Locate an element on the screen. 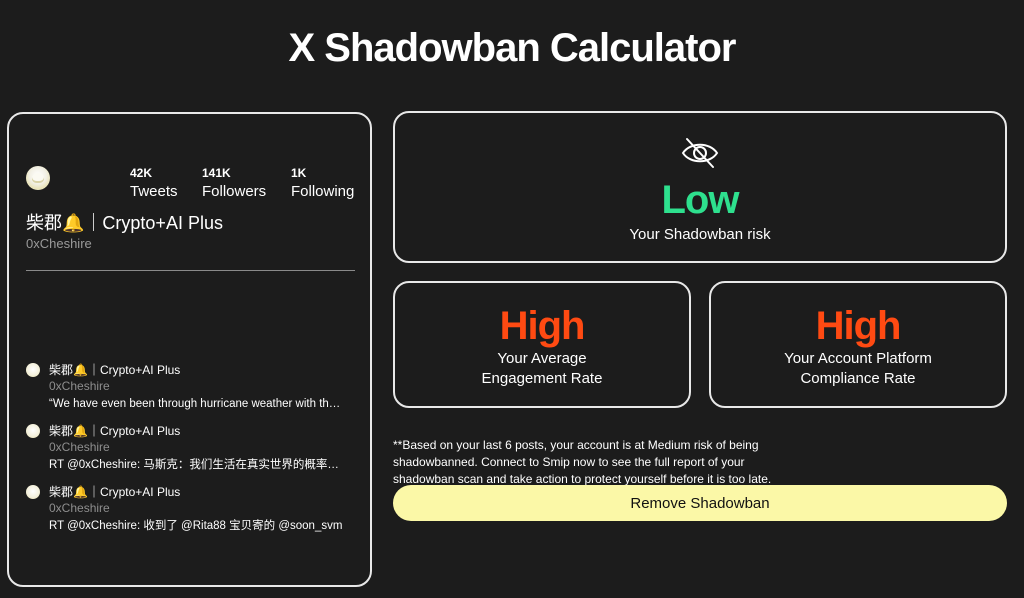 The width and height of the screenshot is (1024, 598). engagement-rate-caption: Your Average Engagement Rate is located at coordinates (542, 369).